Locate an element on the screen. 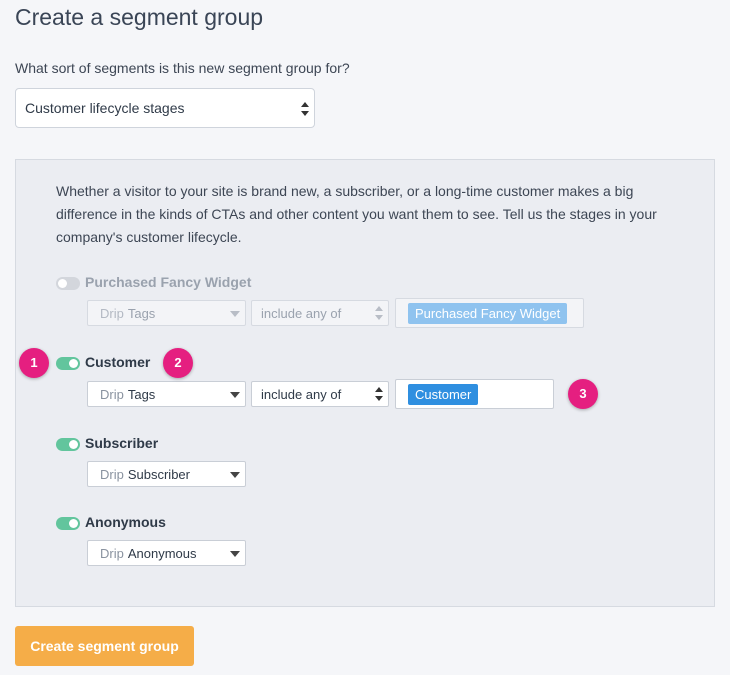 Image resolution: width=730 pixels, height=675 pixels. segment-tag-input: Customer is located at coordinates (474, 394).